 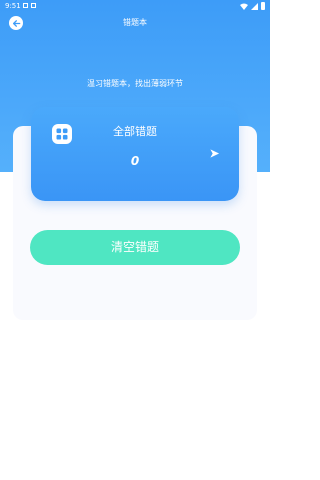 What do you see at coordinates (214, 153) in the screenshot?
I see `arrow-right-icon` at bounding box center [214, 153].